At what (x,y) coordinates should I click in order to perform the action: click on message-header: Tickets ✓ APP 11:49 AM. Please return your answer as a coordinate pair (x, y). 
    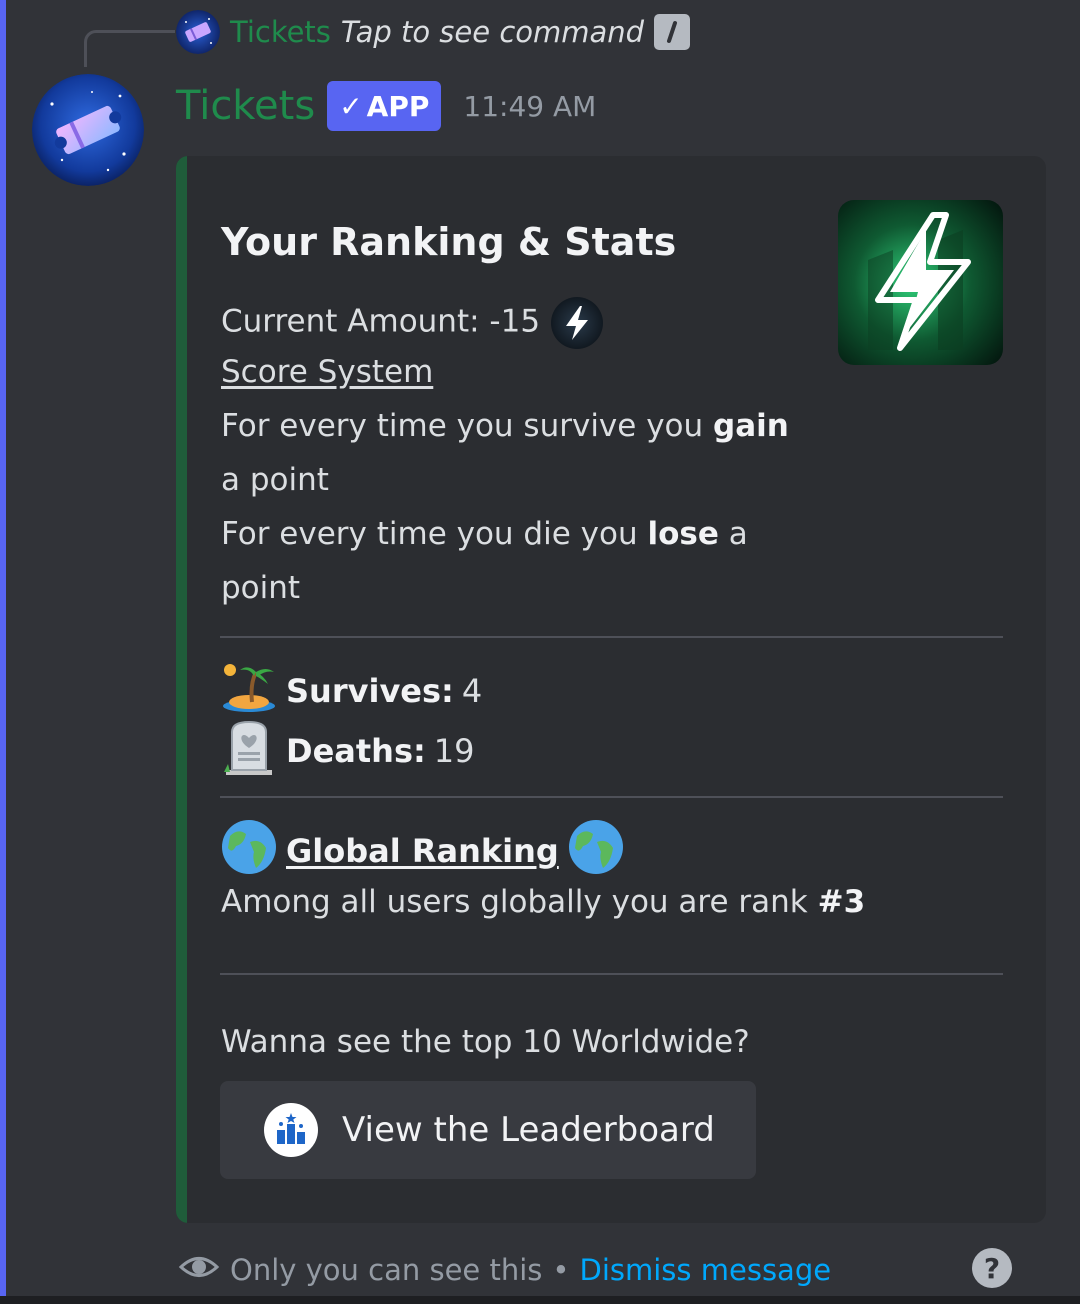
    Looking at the image, I should click on (386, 106).